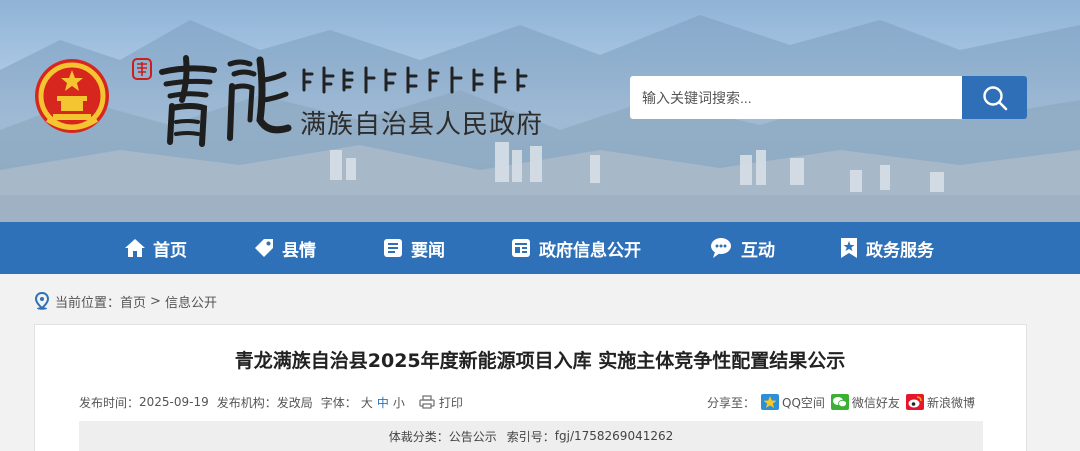 The width and height of the screenshot is (1080, 451). What do you see at coordinates (472, 436) in the screenshot?
I see `category-value: 公告公示` at bounding box center [472, 436].